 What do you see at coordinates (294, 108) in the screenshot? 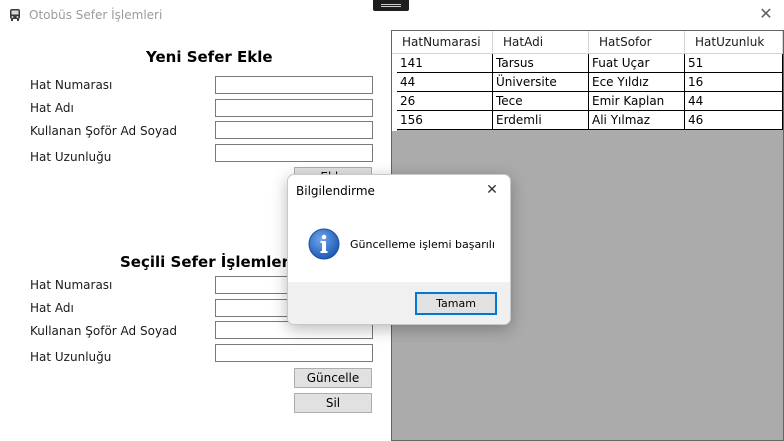
I see `new-line-name-input` at bounding box center [294, 108].